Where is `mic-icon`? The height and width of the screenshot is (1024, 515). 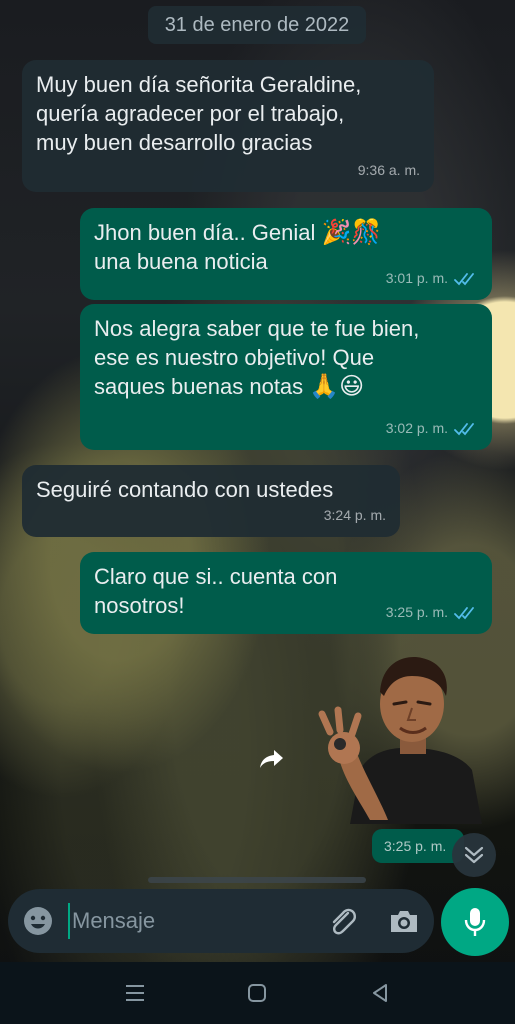
mic-icon is located at coordinates (475, 922).